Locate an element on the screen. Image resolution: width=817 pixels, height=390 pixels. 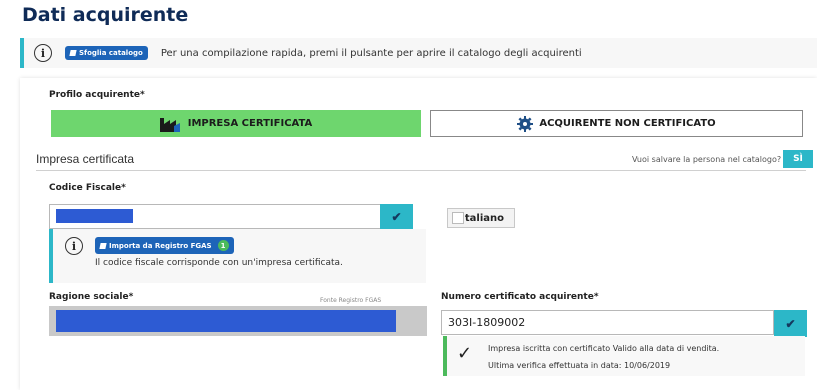
browse-catalog-button: Sfoglia catalogo is located at coordinates (106, 53).